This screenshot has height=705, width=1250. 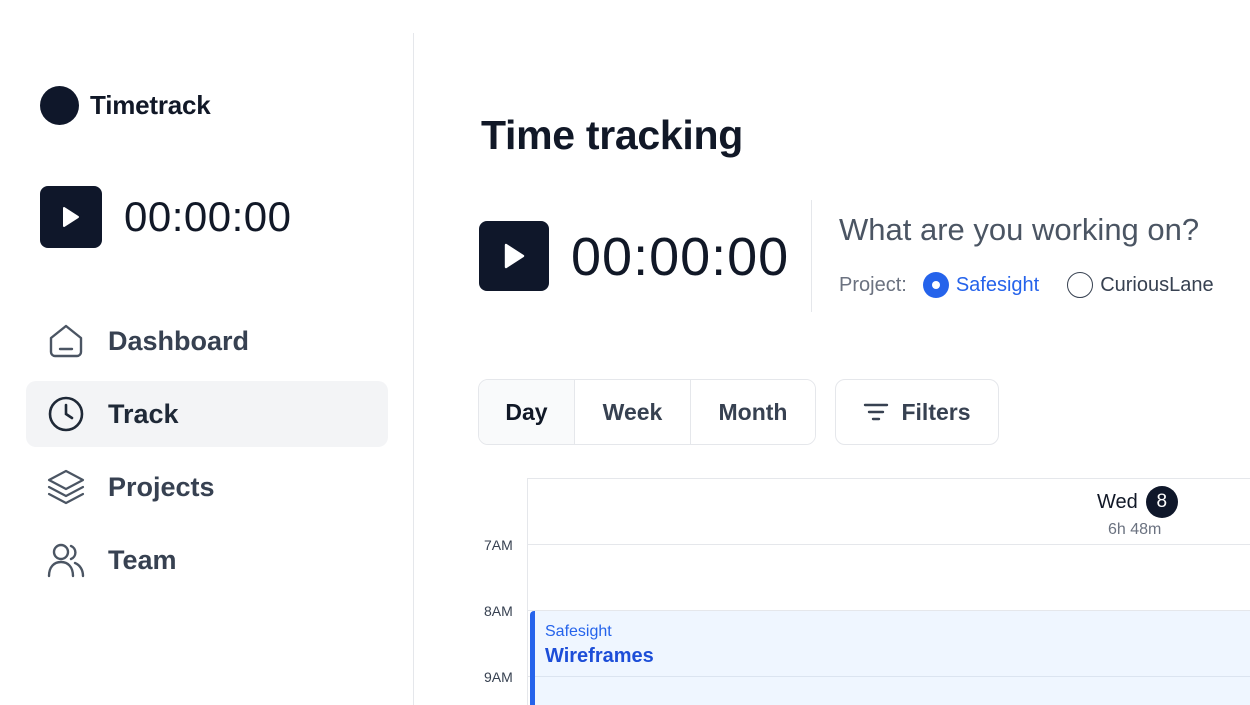 What do you see at coordinates (498, 545) in the screenshot?
I see `hour-label: 7AM` at bounding box center [498, 545].